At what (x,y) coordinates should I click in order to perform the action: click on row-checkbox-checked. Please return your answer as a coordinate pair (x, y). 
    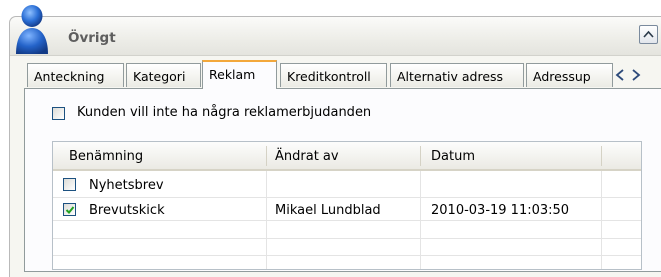
    Looking at the image, I should click on (69, 209).